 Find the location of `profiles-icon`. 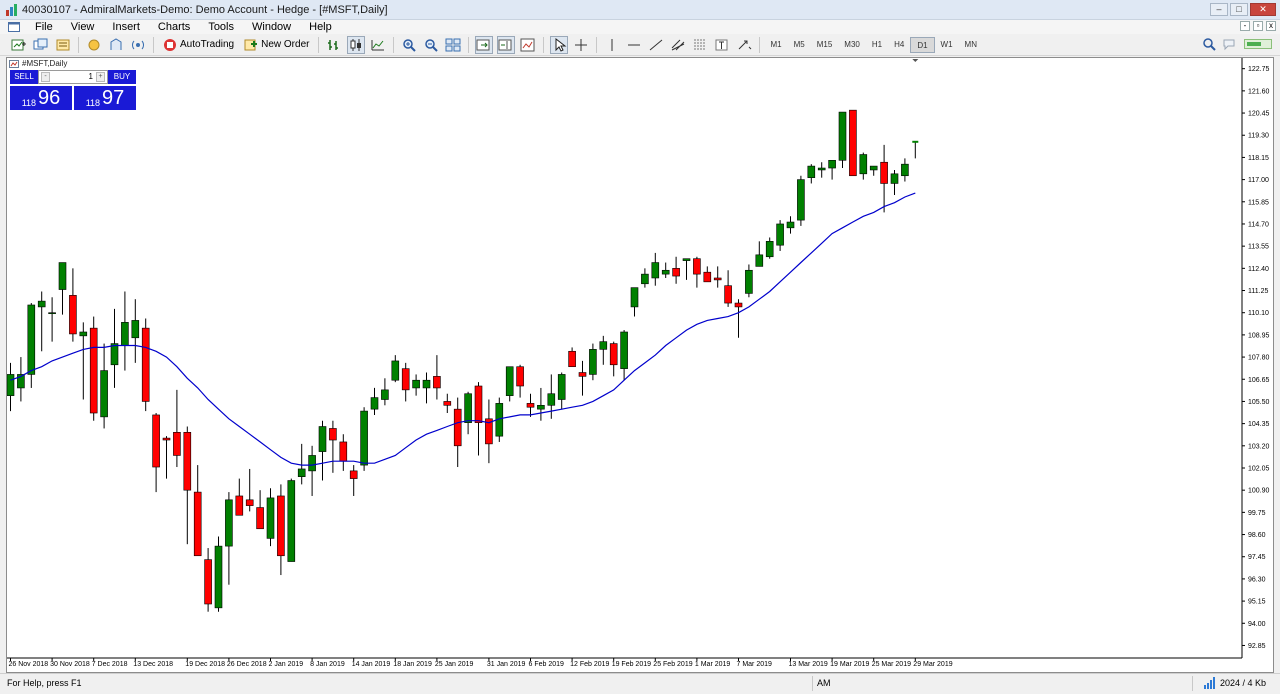

profiles-icon is located at coordinates (41, 45).